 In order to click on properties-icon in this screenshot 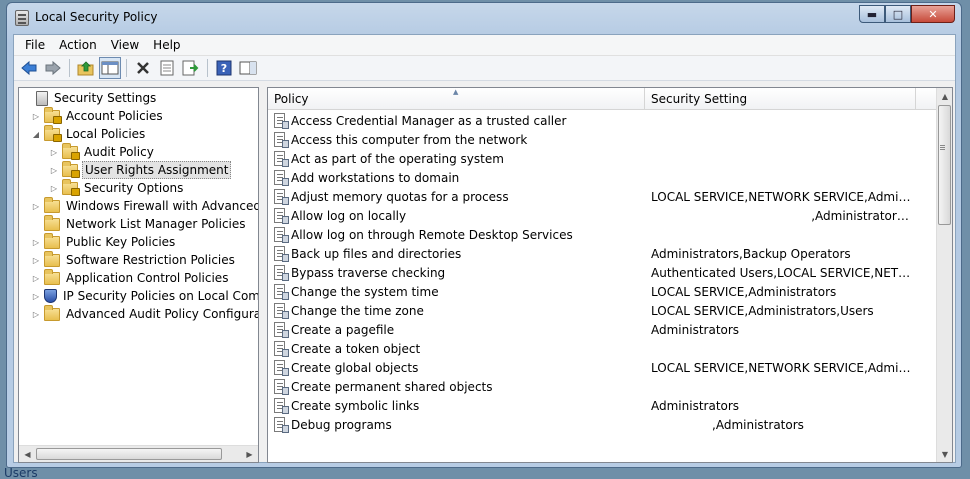, I will do `click(167, 68)`.